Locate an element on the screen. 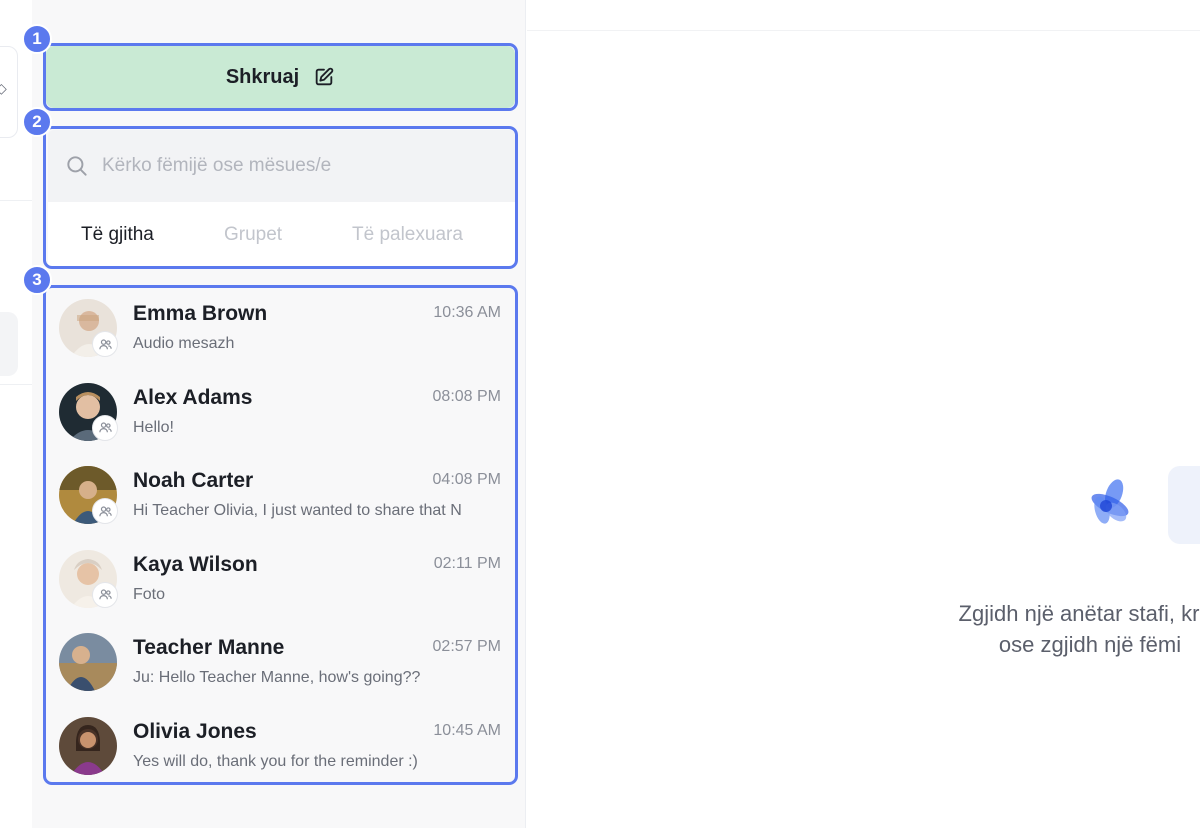  contact-name: Teacher Manne is located at coordinates (209, 647).